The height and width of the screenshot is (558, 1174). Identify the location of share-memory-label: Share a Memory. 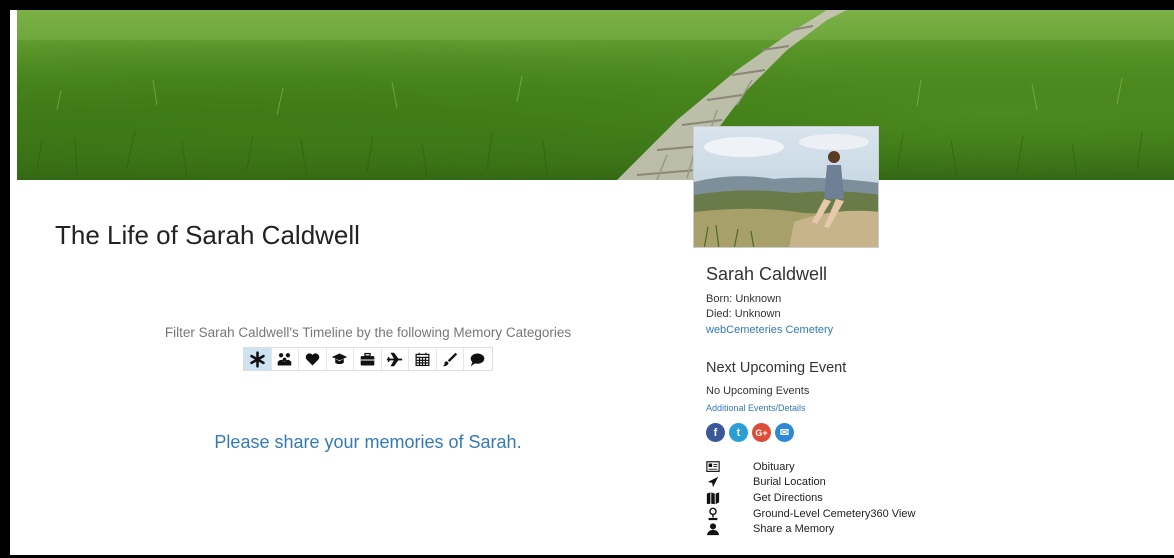
(794, 529).